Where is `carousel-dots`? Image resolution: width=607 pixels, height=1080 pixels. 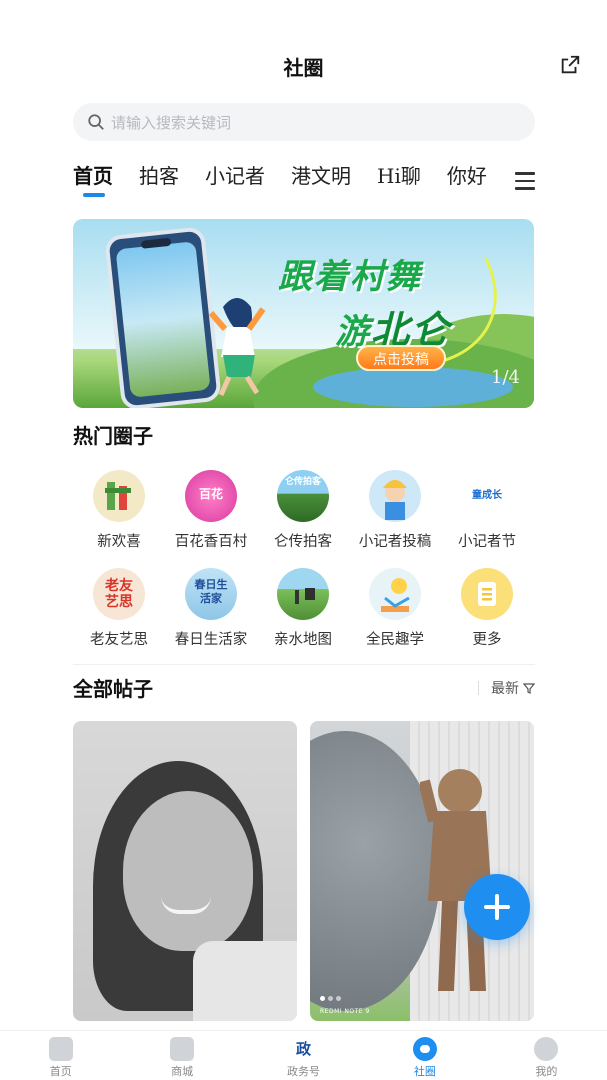
carousel-dots is located at coordinates (330, 998).